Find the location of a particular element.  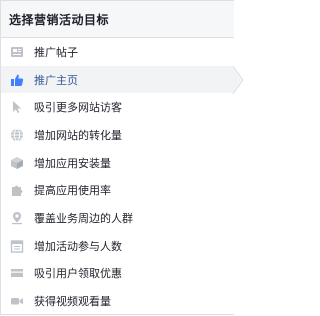

objective-label: 增加活动参与人数 is located at coordinates (78, 246).